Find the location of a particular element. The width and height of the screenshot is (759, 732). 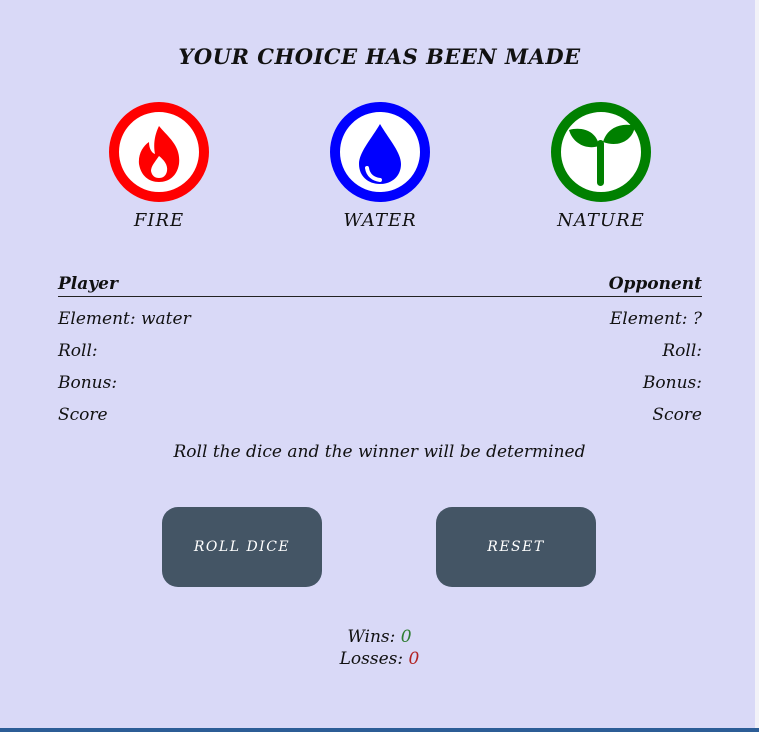

player-element: Element: water is located at coordinates (124, 319).